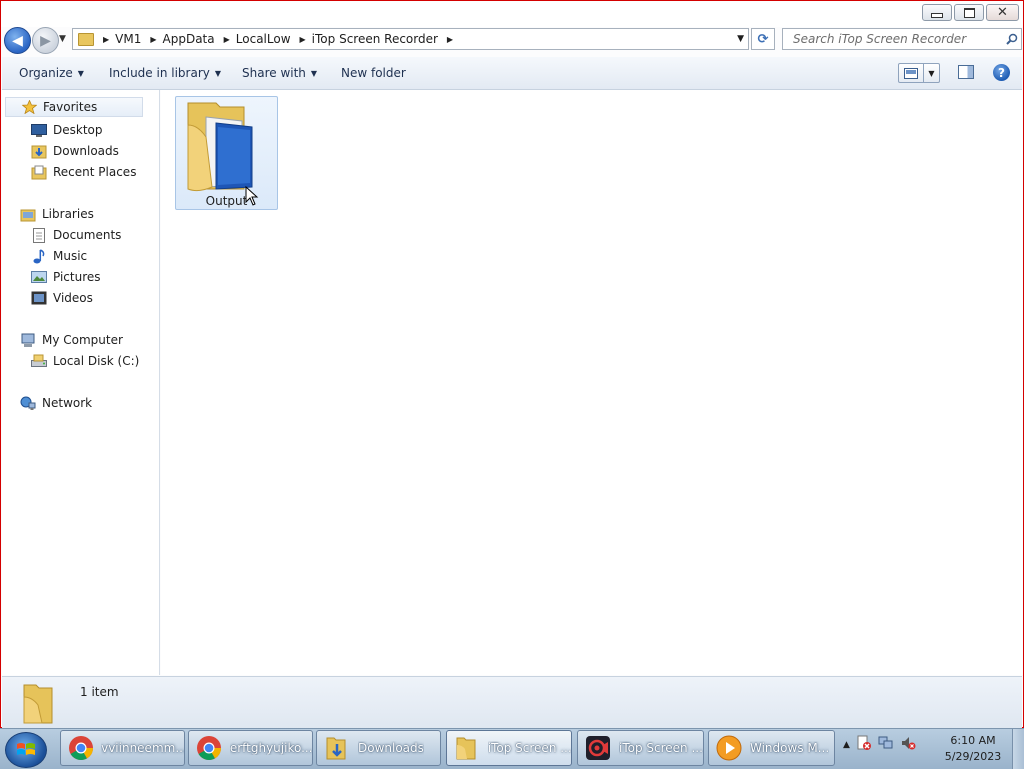 Image resolution: width=1024 pixels, height=769 pixels. I want to click on share-with-menu: Share with ▼, so click(279, 73).